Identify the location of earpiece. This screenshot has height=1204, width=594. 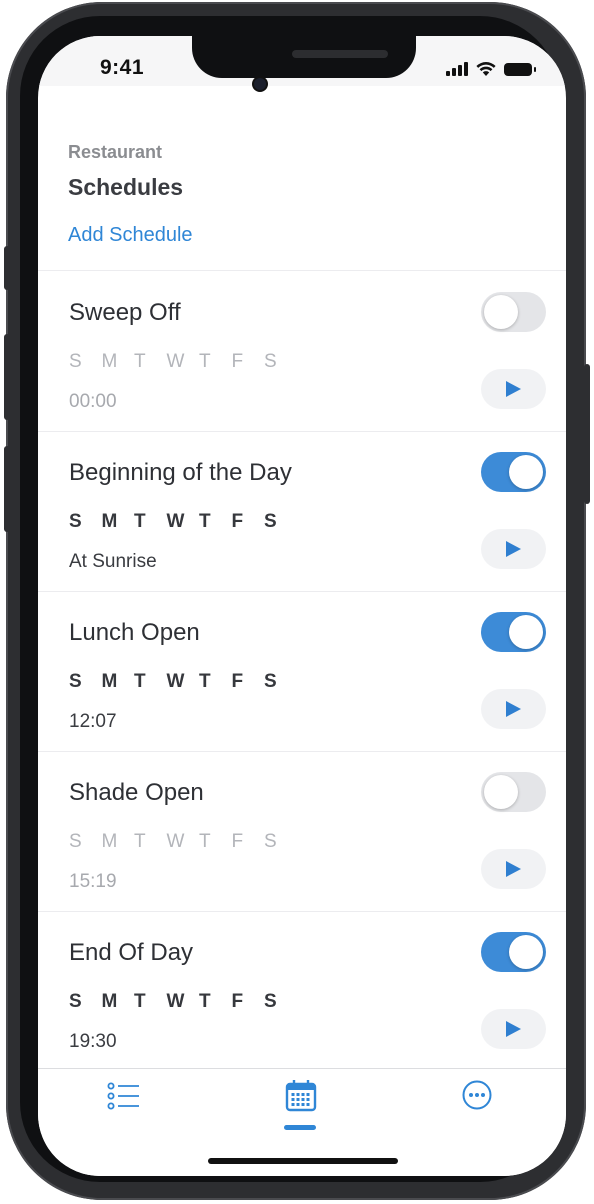
(340, 54).